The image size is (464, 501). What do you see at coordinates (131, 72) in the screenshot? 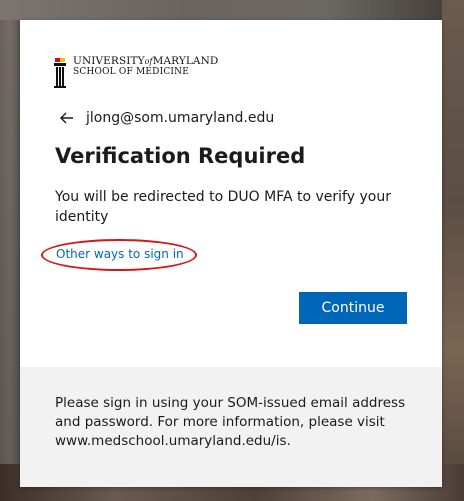
I see `logo-school: SCHOOL OF MEDICINE` at bounding box center [131, 72].